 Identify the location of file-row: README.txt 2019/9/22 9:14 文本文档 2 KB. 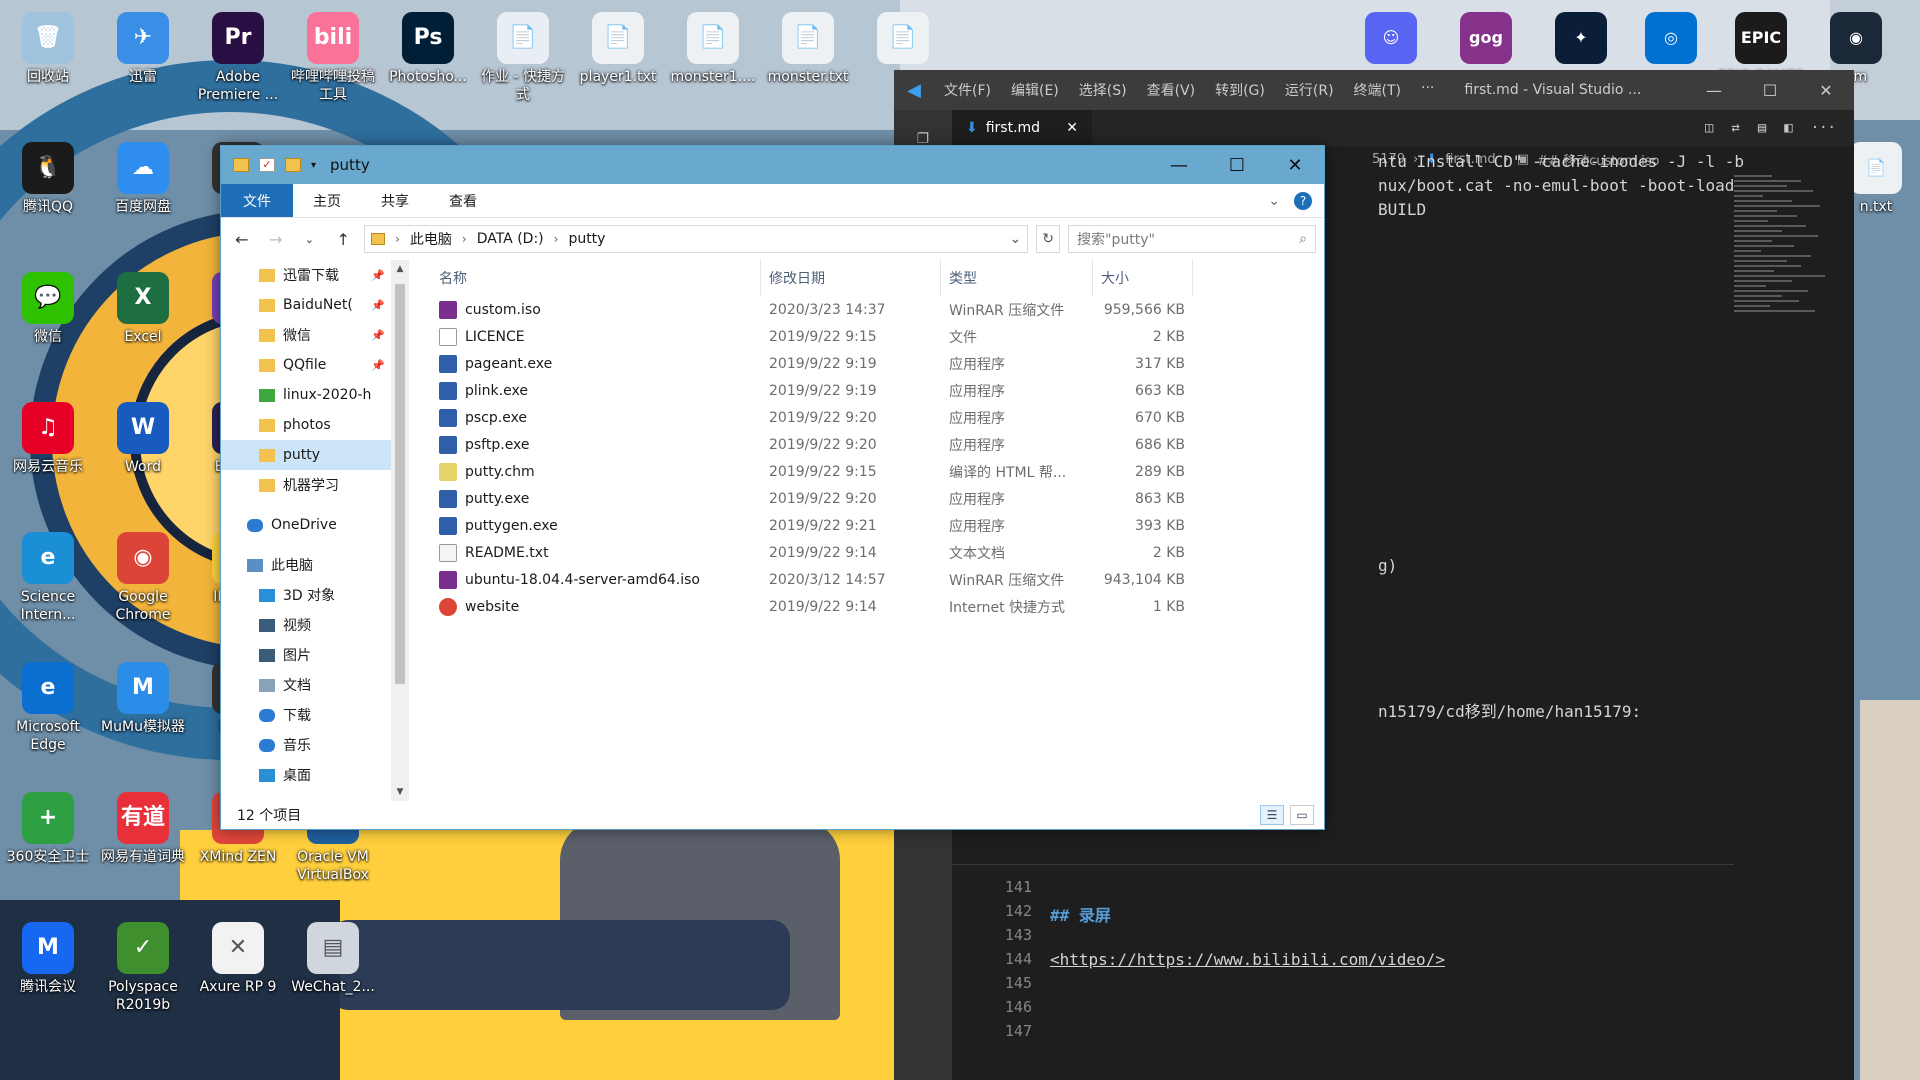
(877, 552).